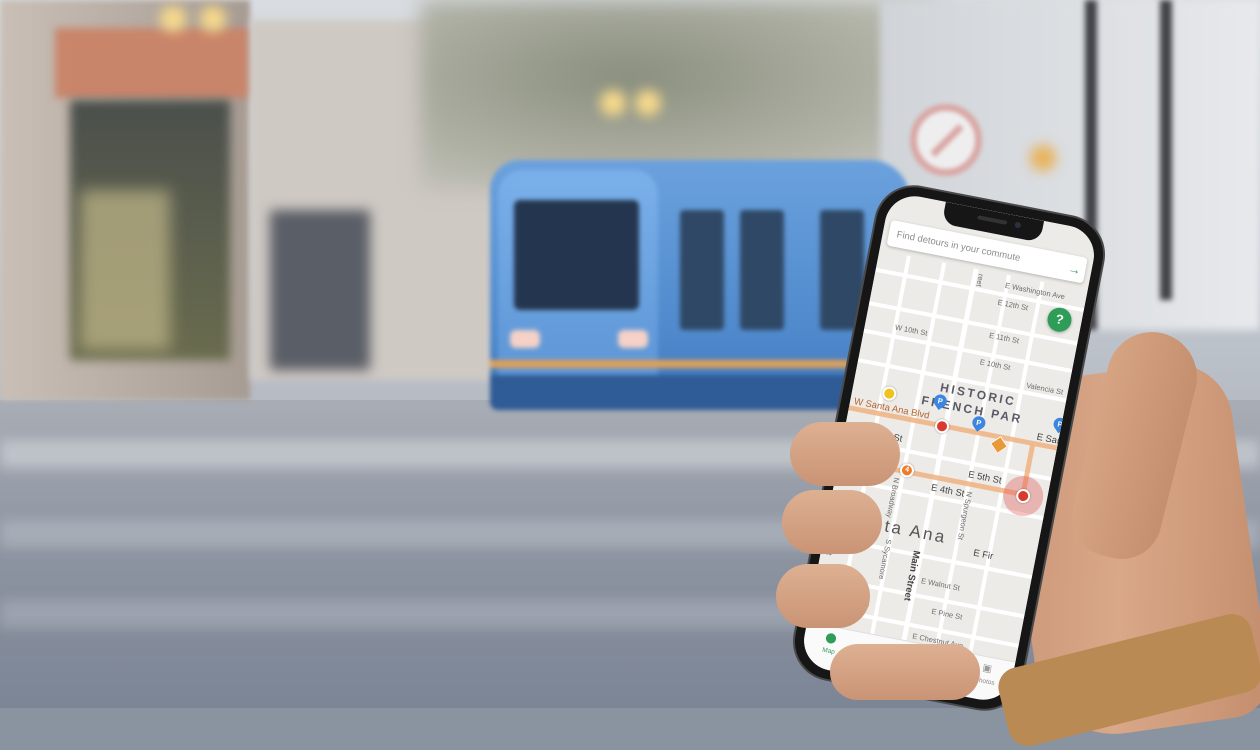 Image resolution: width=1260 pixels, height=750 pixels. Describe the element at coordinates (889, 393) in the screenshot. I see `construction-marker` at that location.